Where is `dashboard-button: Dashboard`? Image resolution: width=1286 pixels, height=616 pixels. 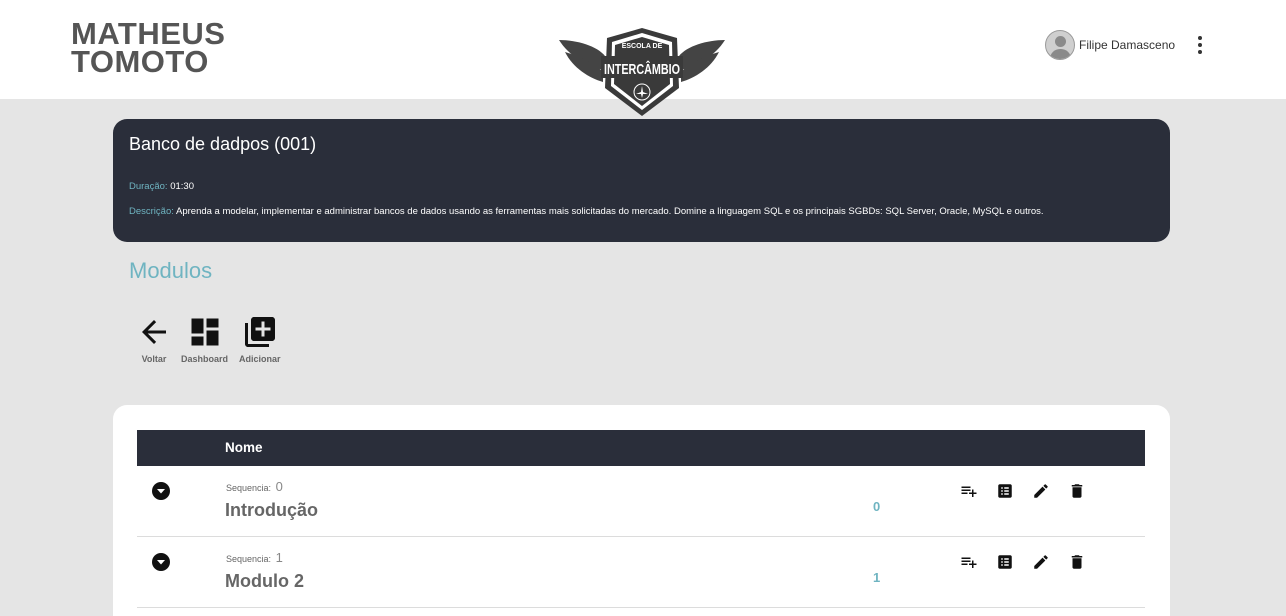
dashboard-button: Dashboard is located at coordinates (204, 339).